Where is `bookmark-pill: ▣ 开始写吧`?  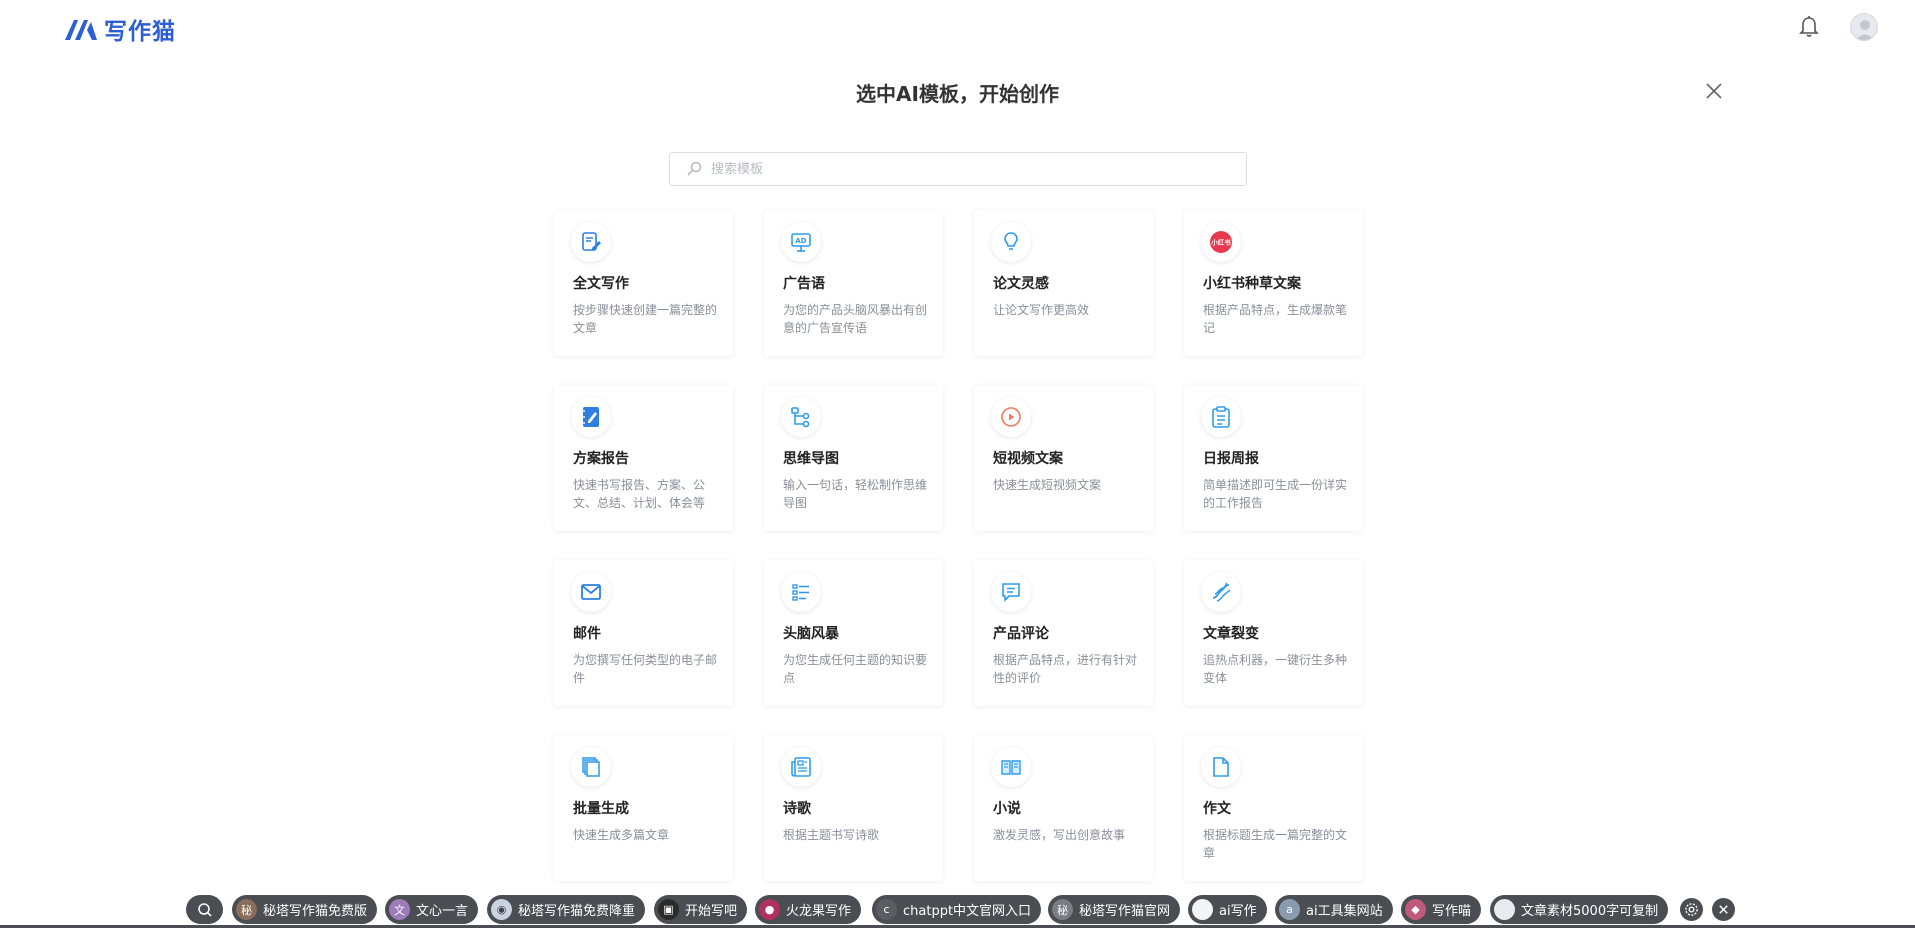
bookmark-pill: ▣ 开始写吧 is located at coordinates (701, 909).